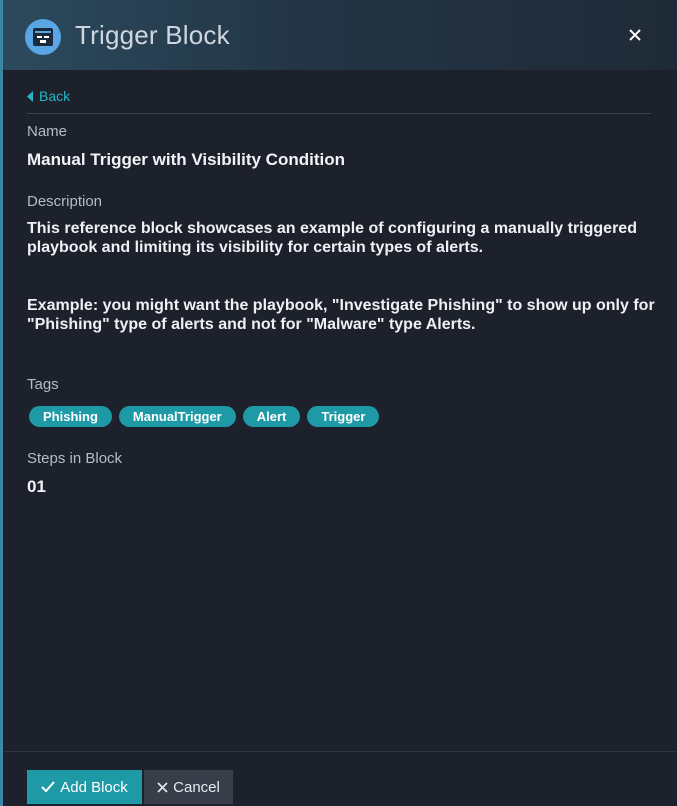 The height and width of the screenshot is (806, 677). I want to click on add-block-button: Add Block, so click(84, 787).